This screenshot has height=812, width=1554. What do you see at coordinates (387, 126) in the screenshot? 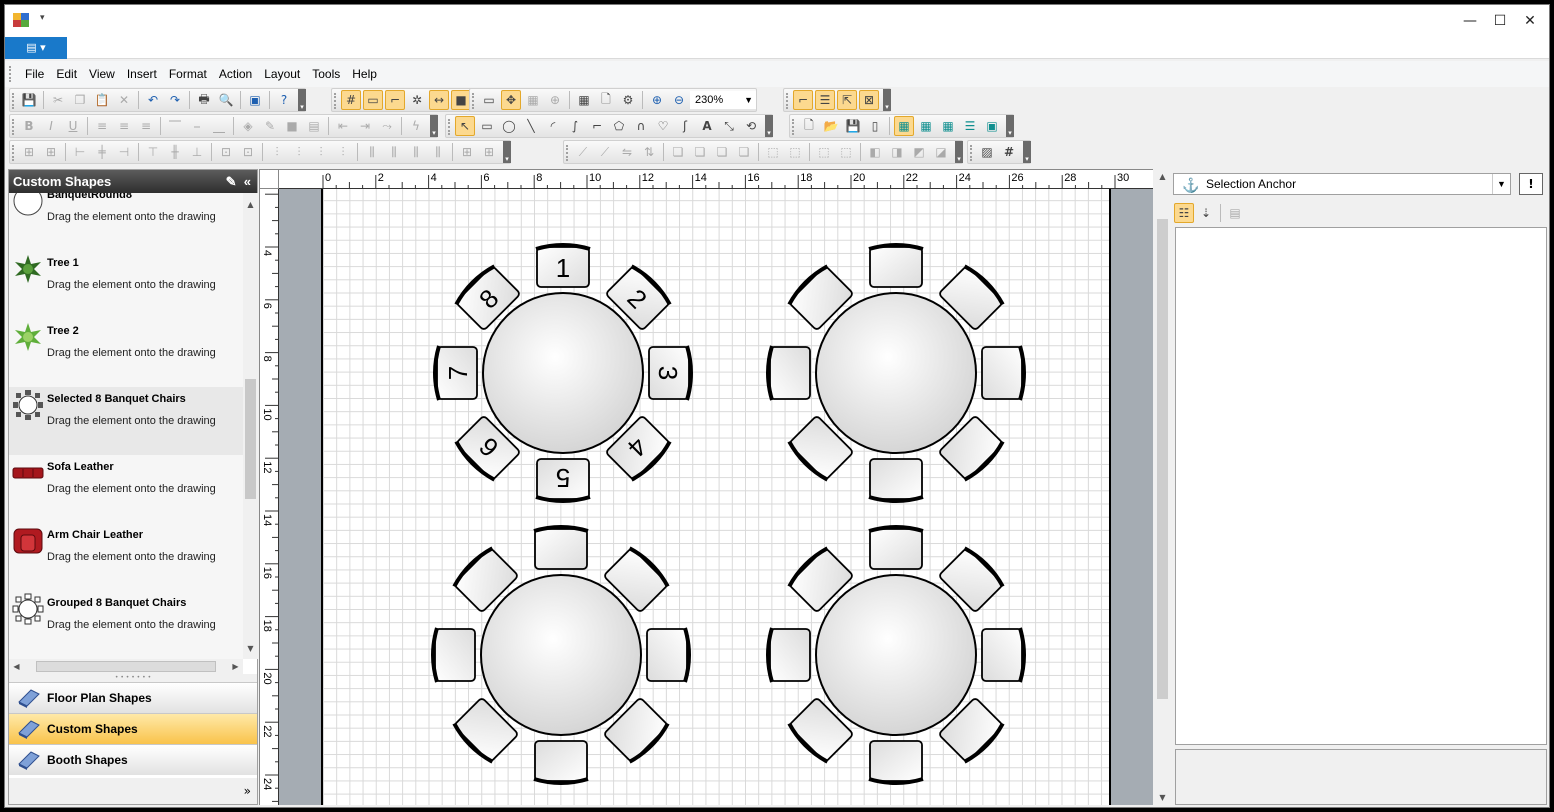
I see `line-style-icon: ⤳` at bounding box center [387, 126].